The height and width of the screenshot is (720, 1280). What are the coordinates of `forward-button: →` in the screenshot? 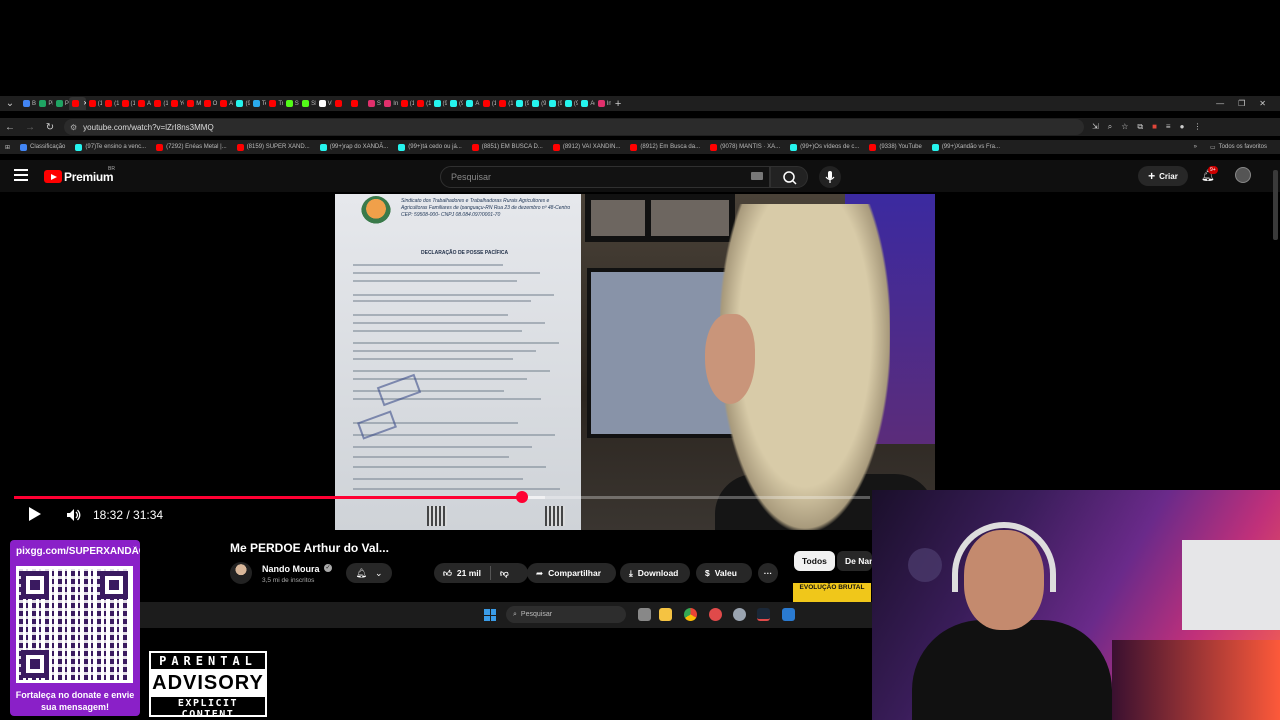 It's located at (30, 127).